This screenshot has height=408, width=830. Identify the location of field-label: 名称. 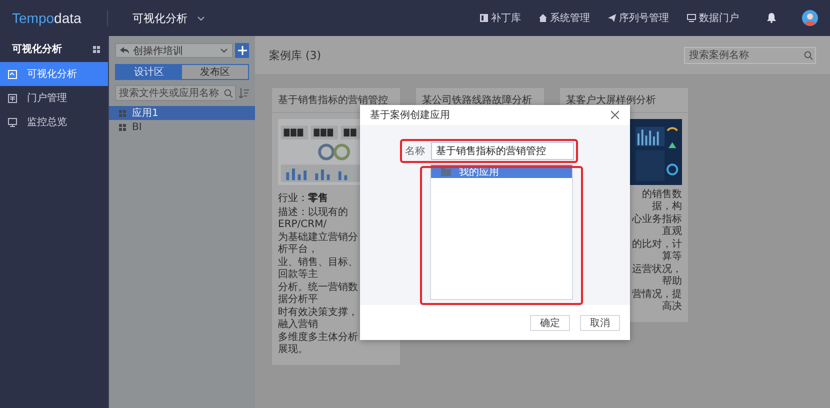
(415, 151).